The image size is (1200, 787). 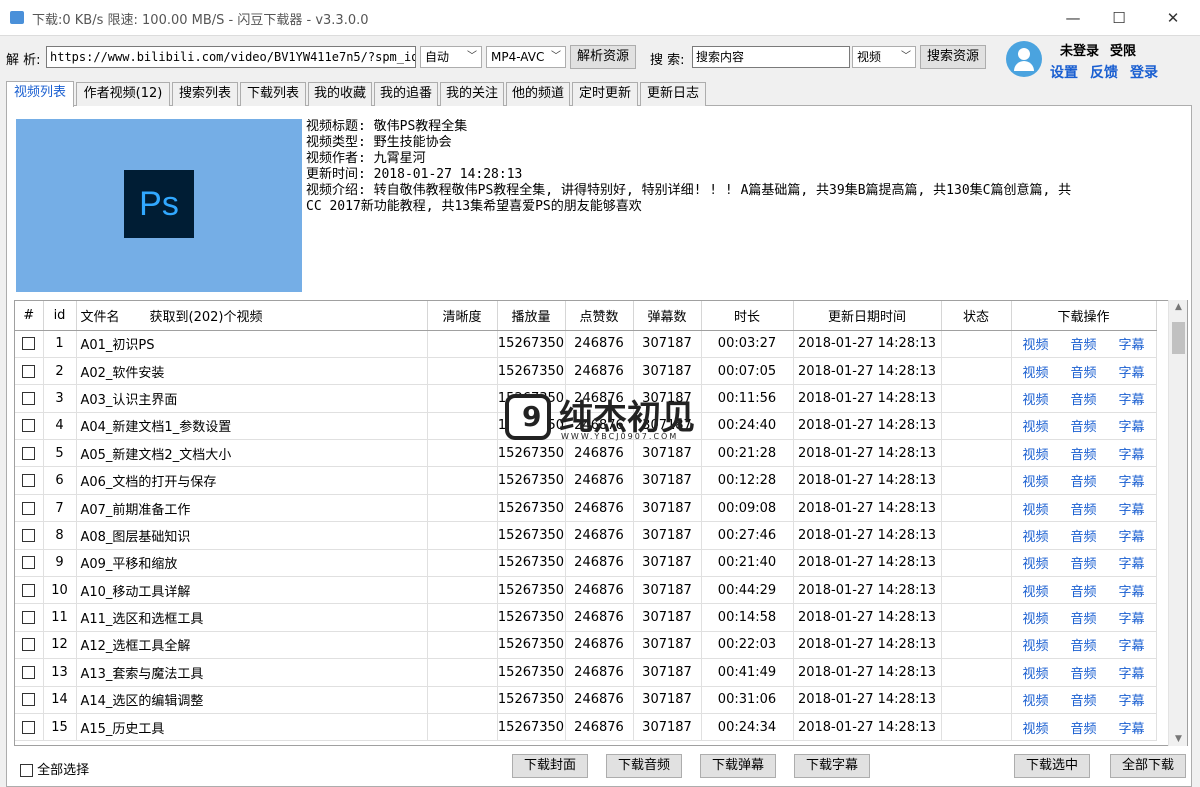 I want to click on tab-scheduled: 定时更新, so click(x=605, y=94).